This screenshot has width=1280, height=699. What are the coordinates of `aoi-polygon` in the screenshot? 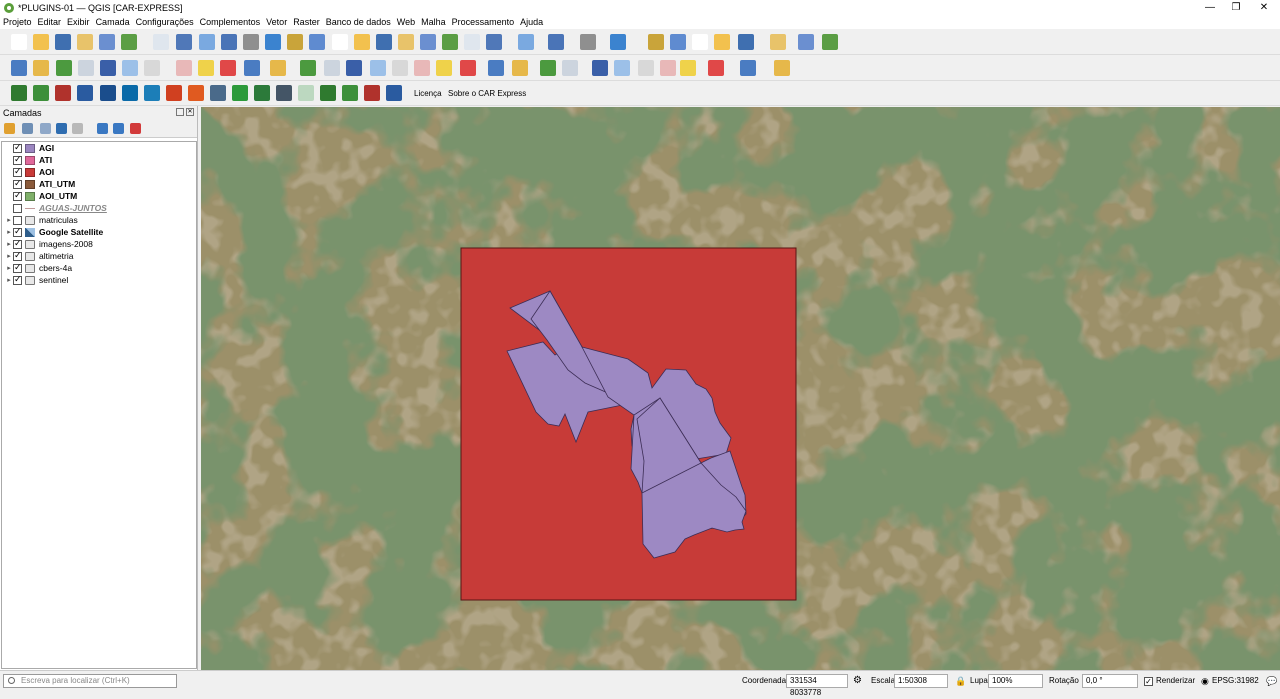 It's located at (628, 424).